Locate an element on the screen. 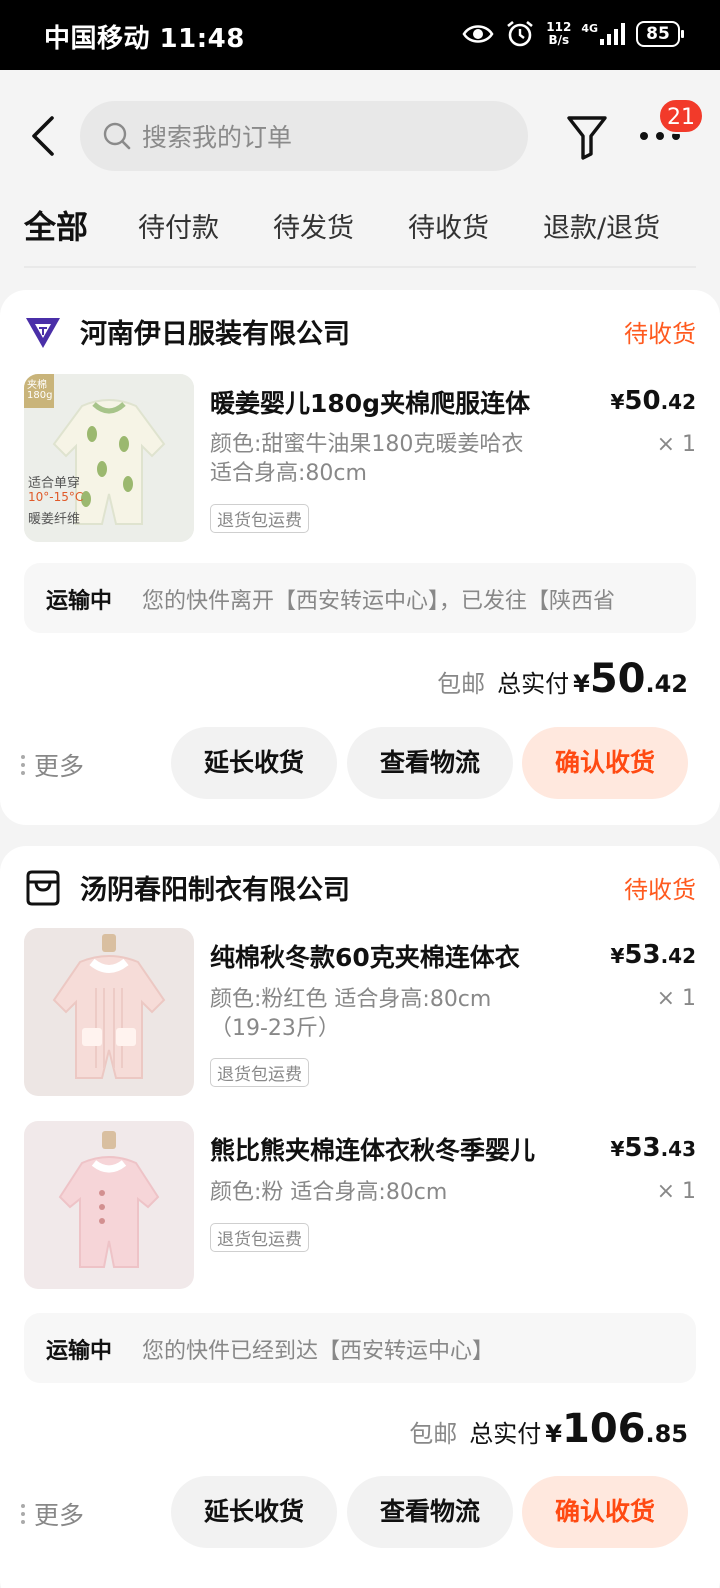  total-currency: ¥ is located at coordinates (553, 1434).